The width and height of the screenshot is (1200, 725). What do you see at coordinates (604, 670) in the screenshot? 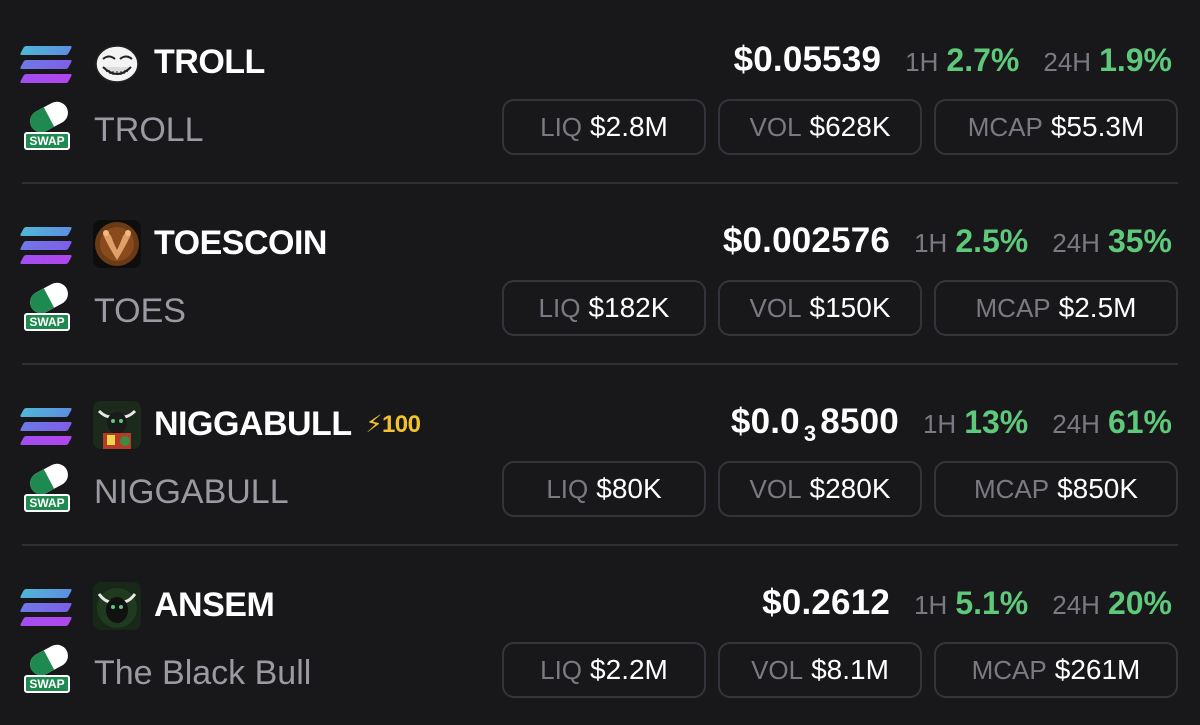
I see `liquidity-stat: LIQ $2.2M` at bounding box center [604, 670].